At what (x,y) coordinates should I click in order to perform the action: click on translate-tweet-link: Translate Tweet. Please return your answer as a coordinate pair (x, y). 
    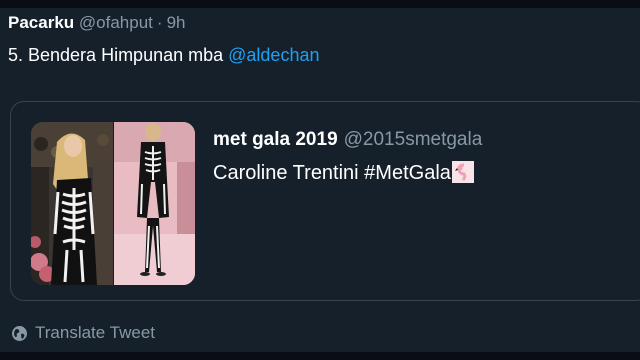
    Looking at the image, I should click on (83, 333).